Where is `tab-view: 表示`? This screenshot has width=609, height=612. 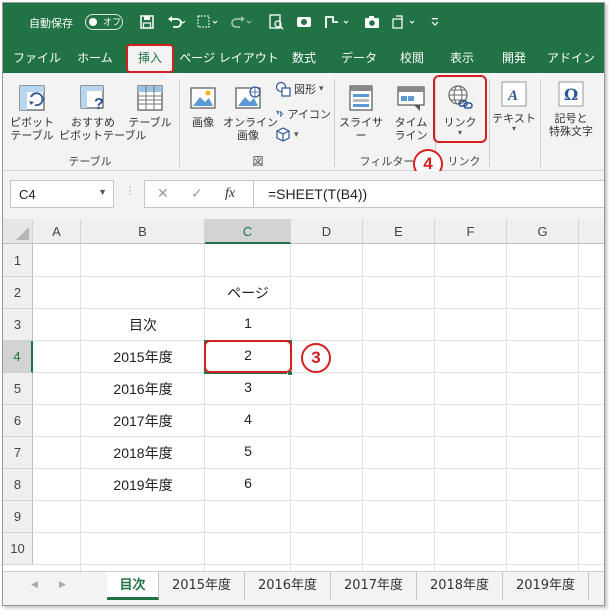 tab-view: 表示 is located at coordinates (462, 58).